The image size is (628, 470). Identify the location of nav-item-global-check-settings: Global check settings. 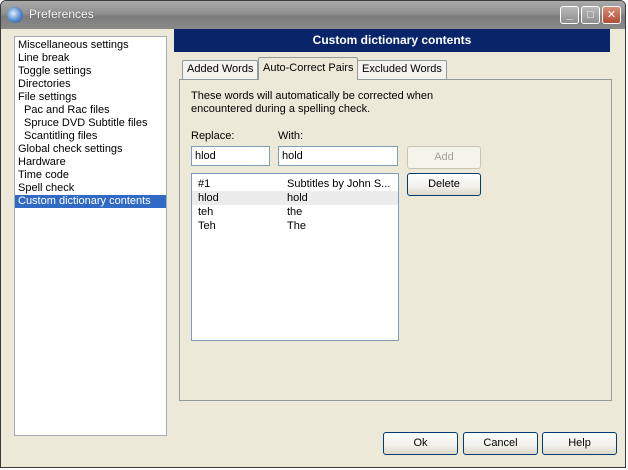
(90, 149).